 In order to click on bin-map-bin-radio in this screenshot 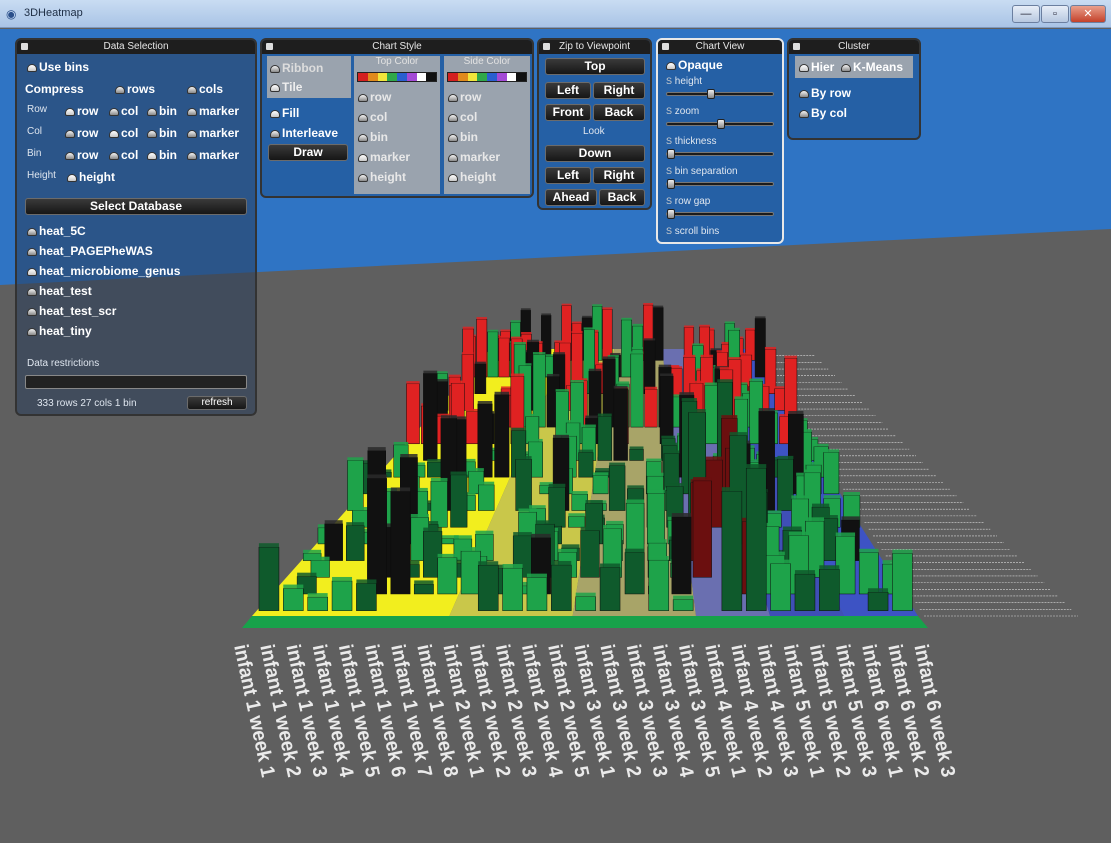, I will do `click(152, 156)`.